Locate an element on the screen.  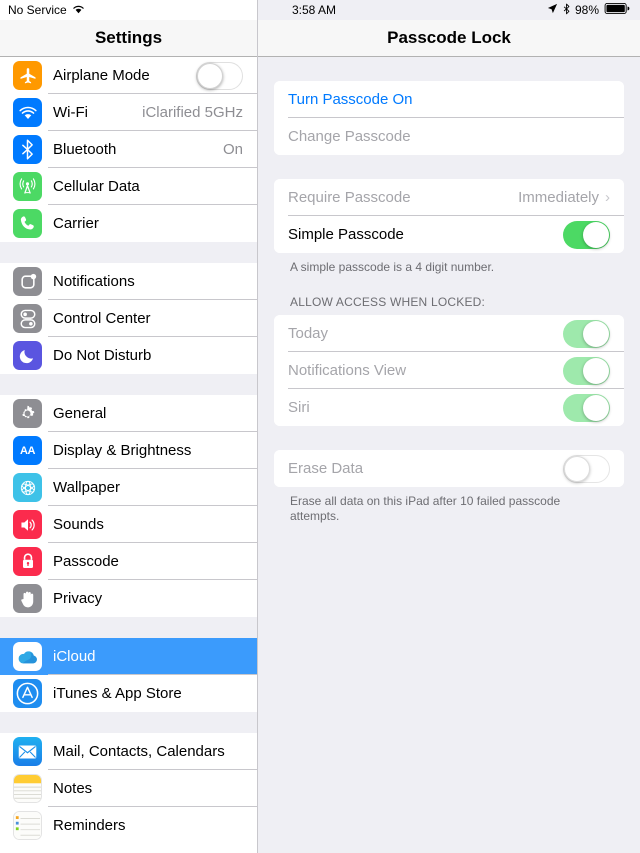
siri-switch is located at coordinates (586, 407).